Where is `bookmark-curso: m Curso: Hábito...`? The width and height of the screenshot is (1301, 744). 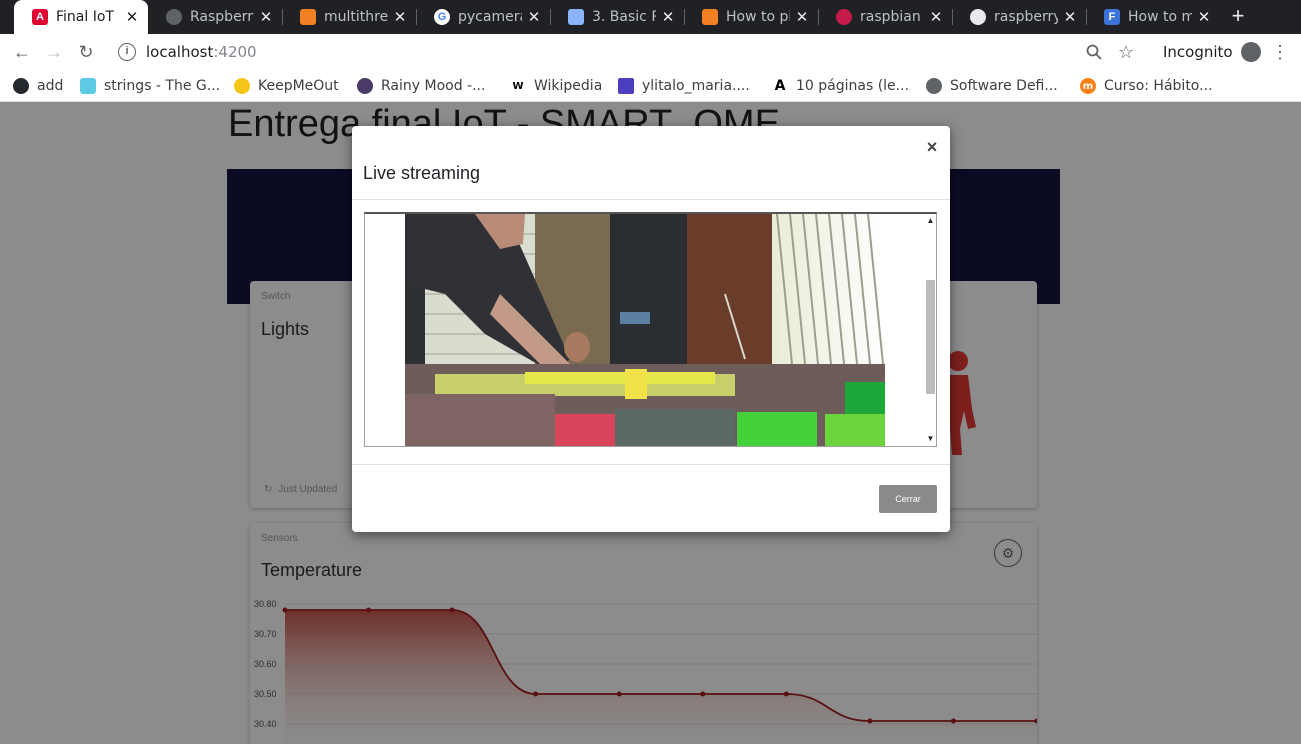
bookmark-curso: m Curso: Hábito... is located at coordinates (1146, 86).